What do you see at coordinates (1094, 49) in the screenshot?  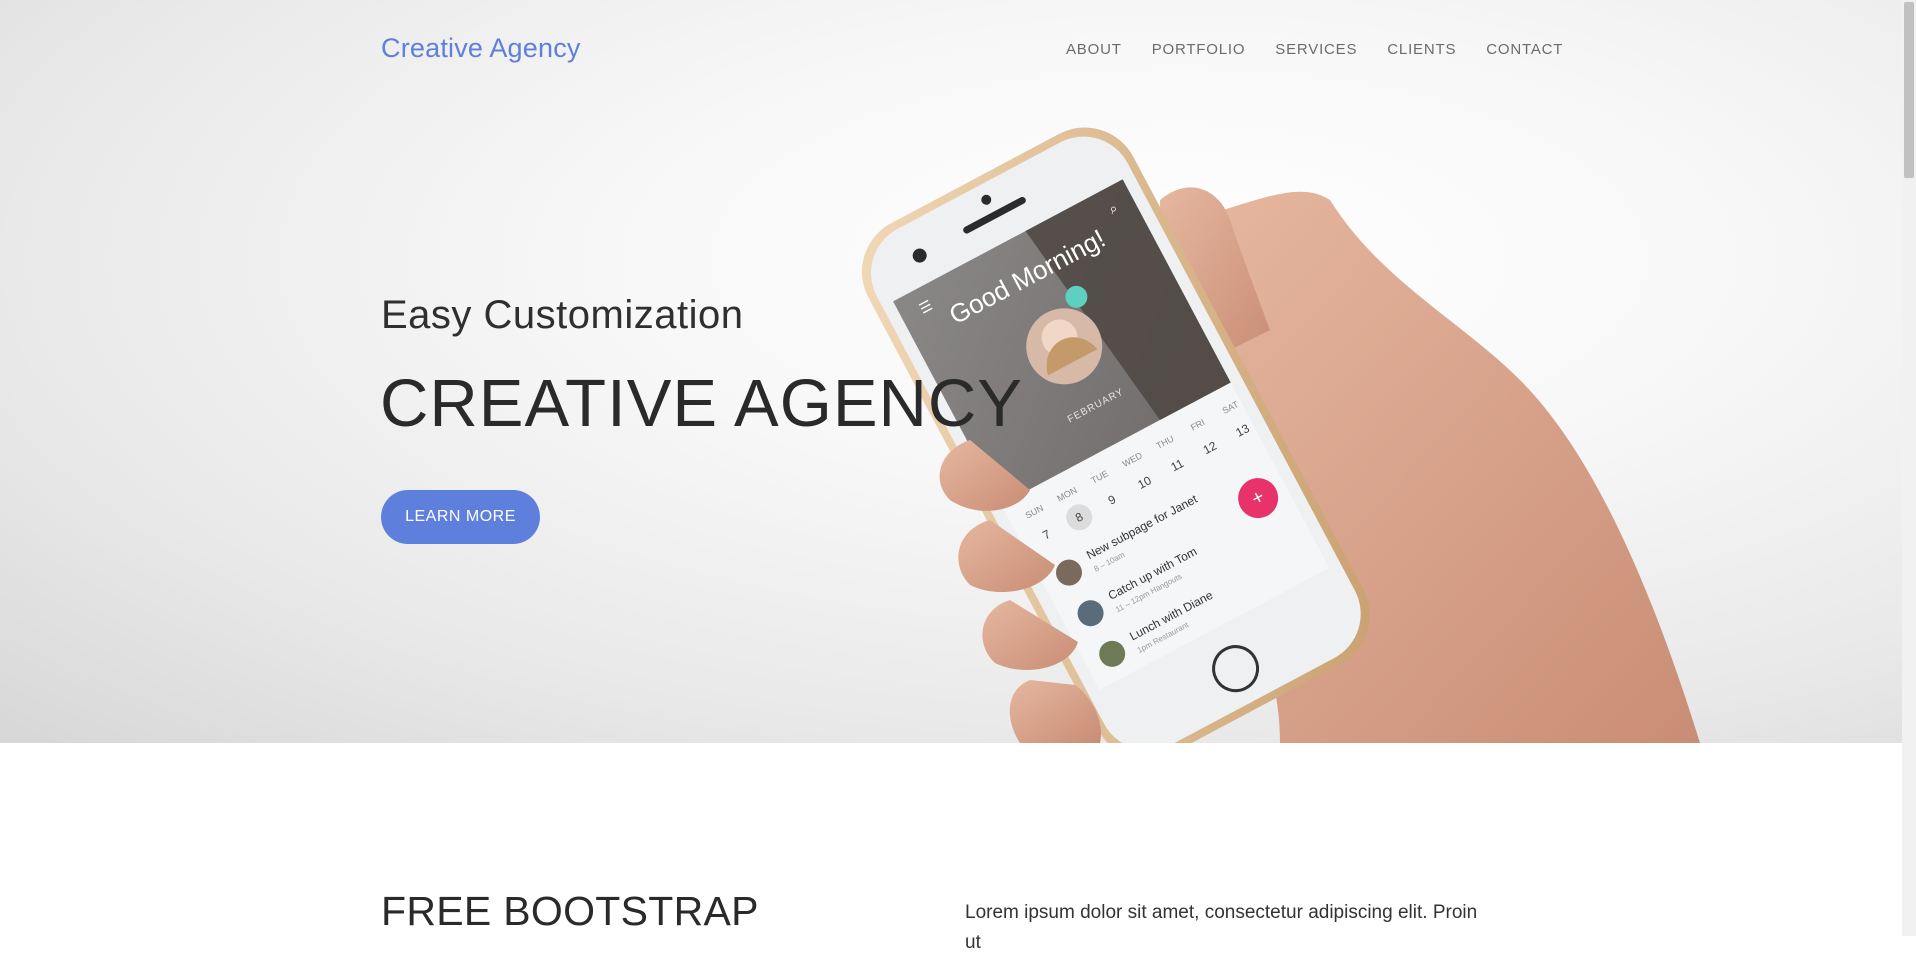 I see `nav-link-about: ABOUT` at bounding box center [1094, 49].